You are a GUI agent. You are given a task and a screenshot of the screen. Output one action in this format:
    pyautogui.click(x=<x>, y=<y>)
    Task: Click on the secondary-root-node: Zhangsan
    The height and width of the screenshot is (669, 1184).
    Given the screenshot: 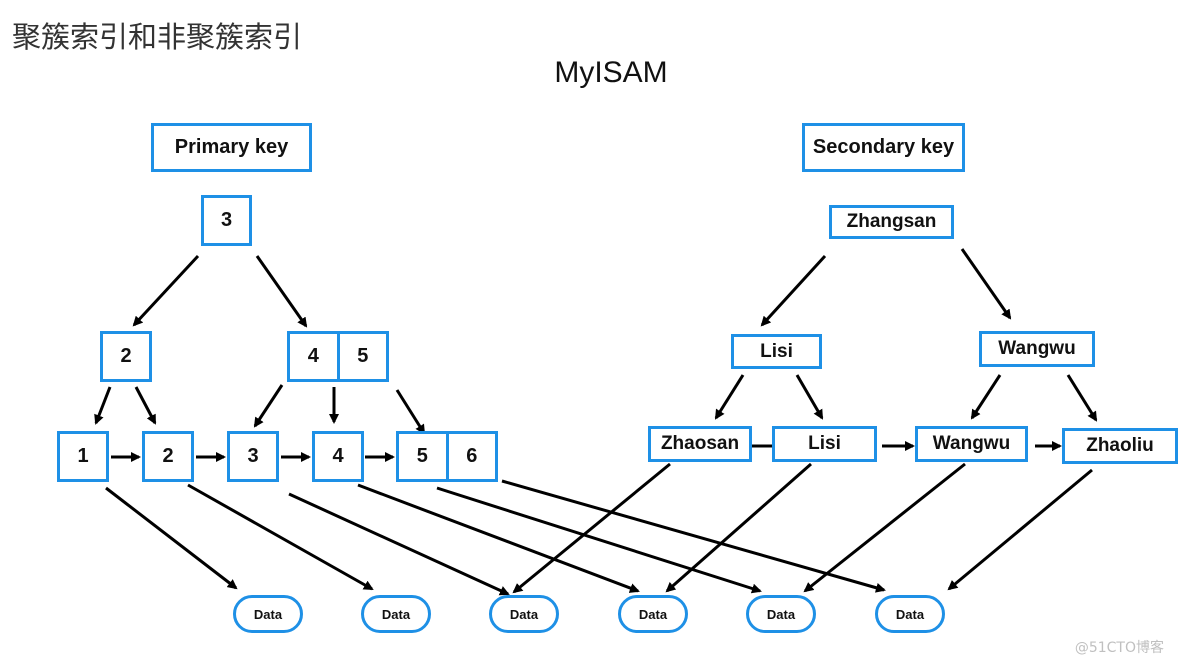 What is the action you would take?
    pyautogui.click(x=891, y=222)
    